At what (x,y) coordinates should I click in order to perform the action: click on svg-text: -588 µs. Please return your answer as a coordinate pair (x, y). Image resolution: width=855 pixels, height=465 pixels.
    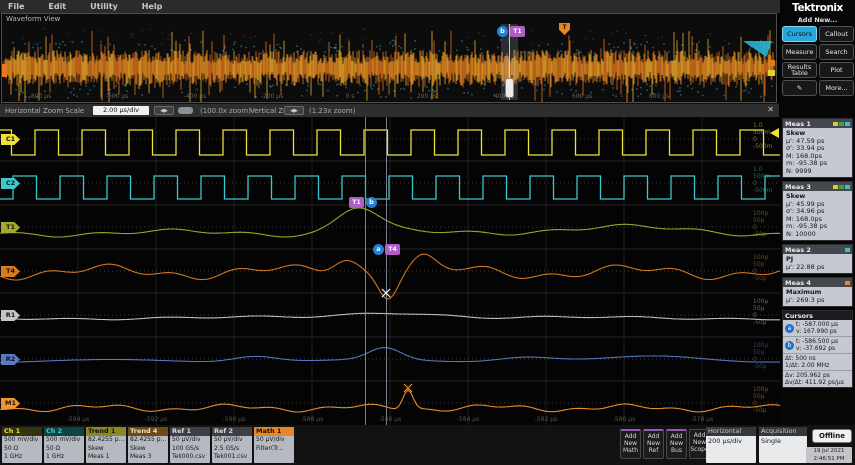
    Looking at the image, I should click on (312, 419).